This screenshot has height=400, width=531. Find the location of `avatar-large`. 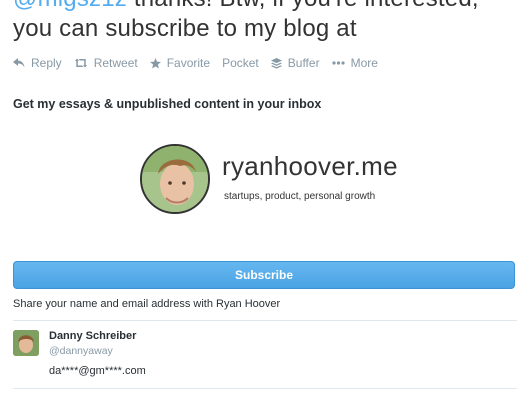

avatar-large is located at coordinates (175, 179).